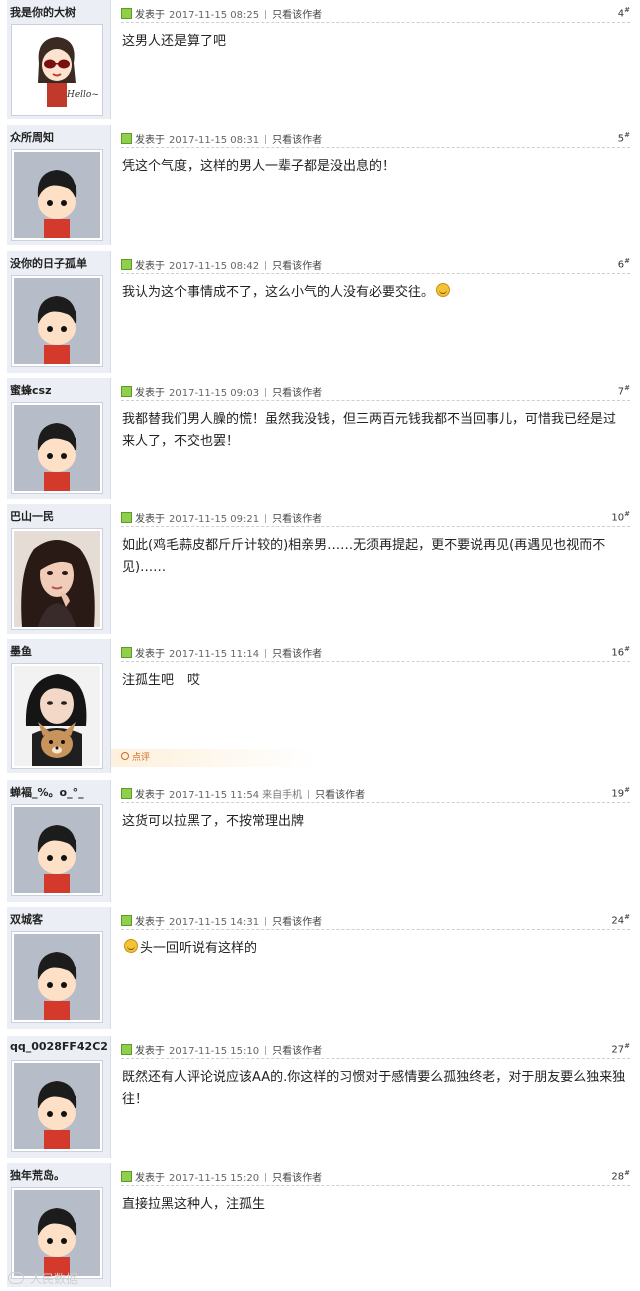 Image resolution: width=640 pixels, height=1291 pixels. What do you see at coordinates (214, 519) in the screenshot?
I see `post-time: 2017-11-15 09:21` at bounding box center [214, 519].